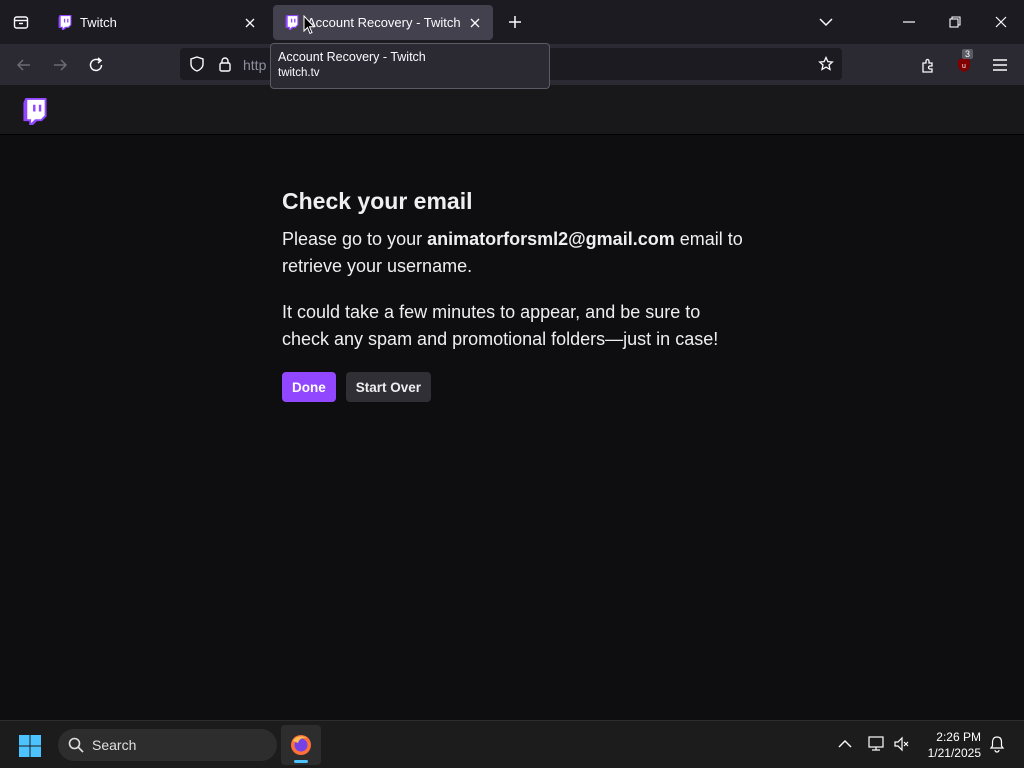 This screenshot has height=768, width=1024. I want to click on reload-icon, so click(96, 65).